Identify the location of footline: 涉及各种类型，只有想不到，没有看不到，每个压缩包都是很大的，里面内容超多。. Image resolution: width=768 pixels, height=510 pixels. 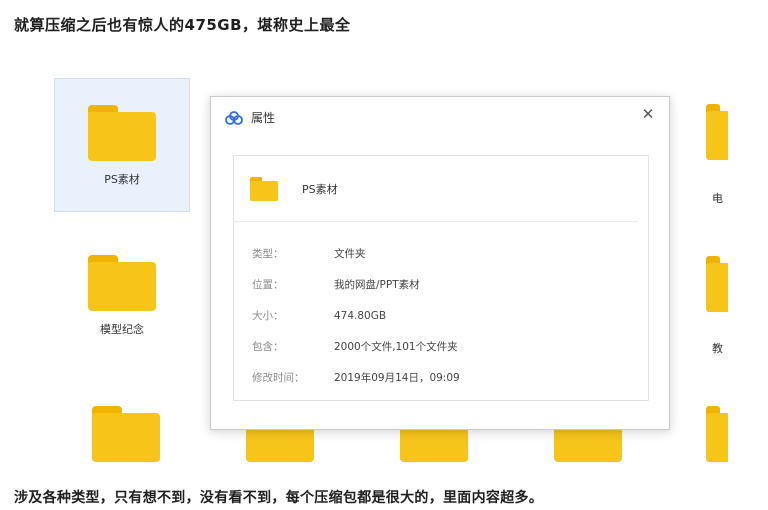
(279, 498).